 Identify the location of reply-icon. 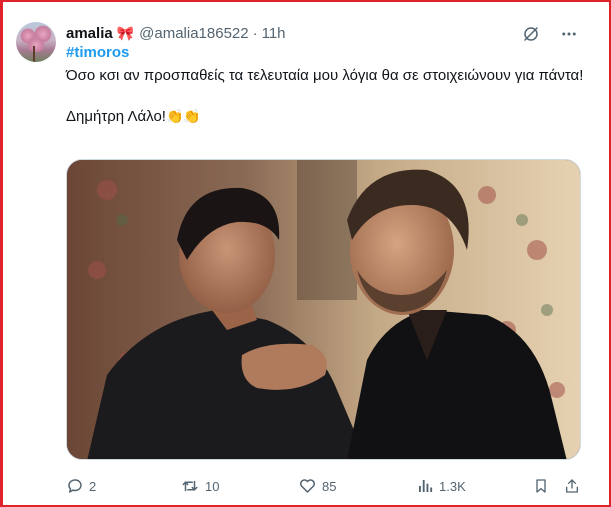
(75, 486).